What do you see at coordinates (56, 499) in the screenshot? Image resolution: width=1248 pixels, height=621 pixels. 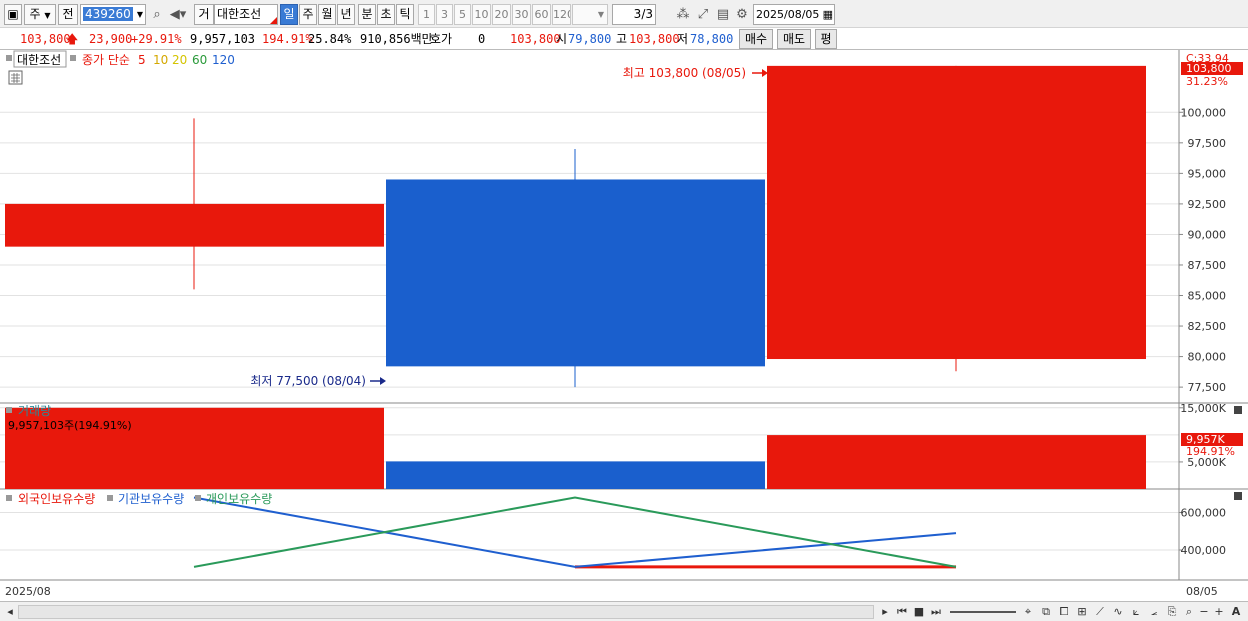 I see `legend-foreign: 외국인보유수량` at bounding box center [56, 499].